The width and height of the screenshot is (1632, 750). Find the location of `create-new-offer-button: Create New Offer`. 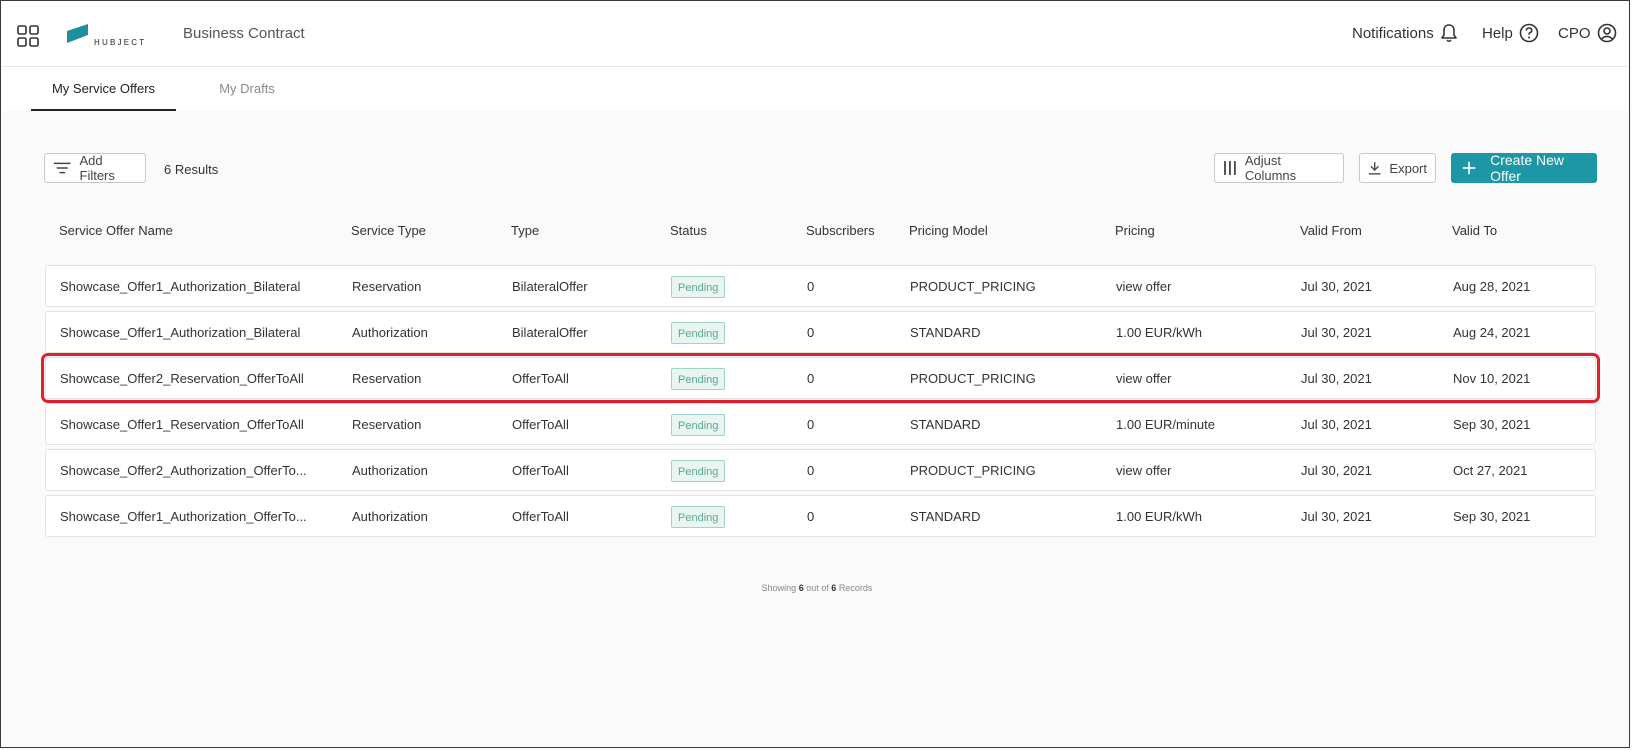

create-new-offer-button: Create New Offer is located at coordinates (1524, 168).